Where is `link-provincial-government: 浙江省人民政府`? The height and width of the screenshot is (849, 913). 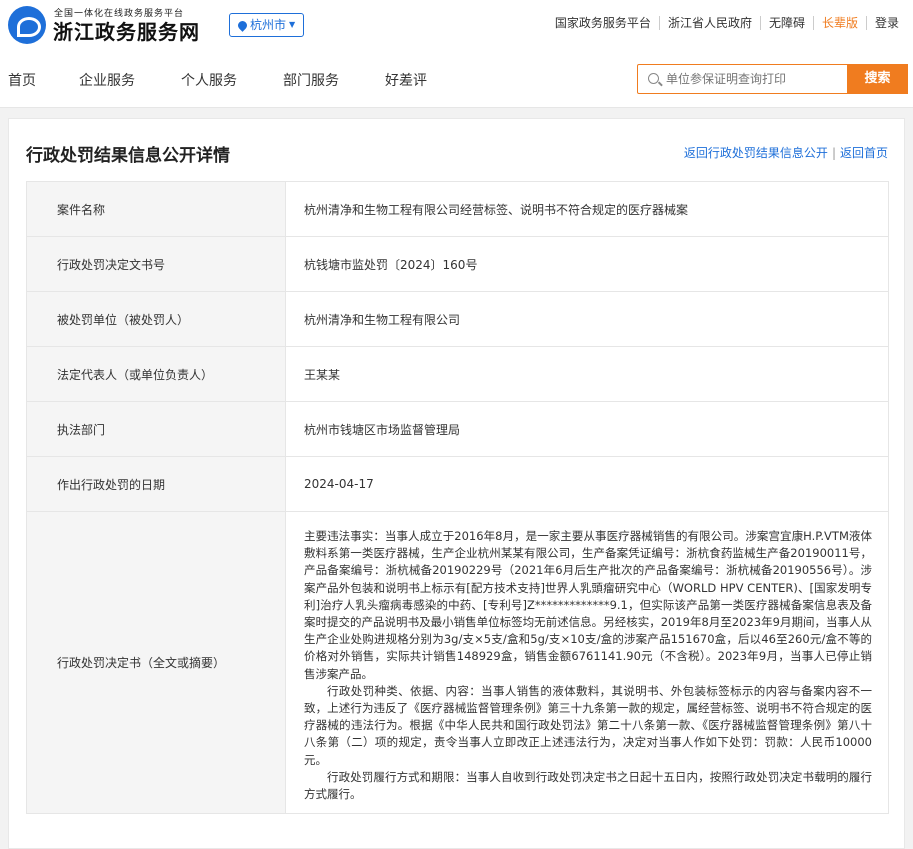 link-provincial-government: 浙江省人民政府 is located at coordinates (709, 23).